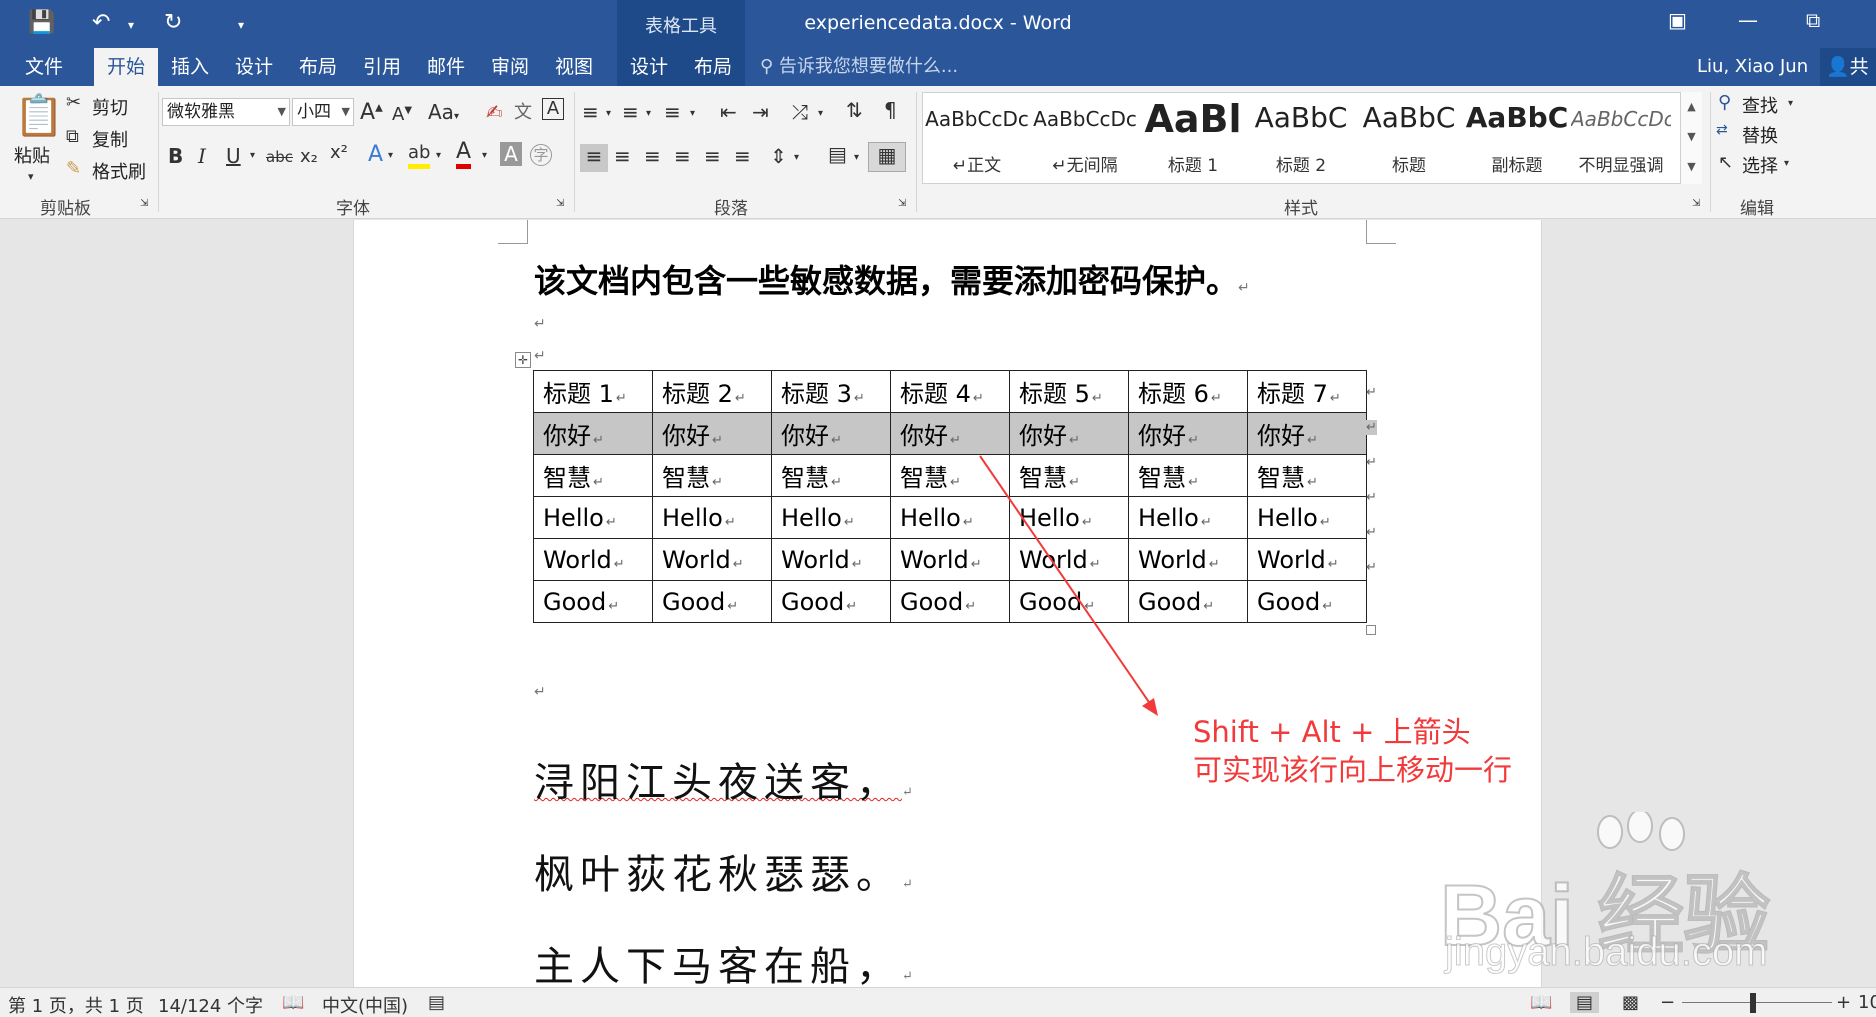 The image size is (1876, 1017). What do you see at coordinates (713, 67) in the screenshot?
I see `tab-table-layout: 布局` at bounding box center [713, 67].